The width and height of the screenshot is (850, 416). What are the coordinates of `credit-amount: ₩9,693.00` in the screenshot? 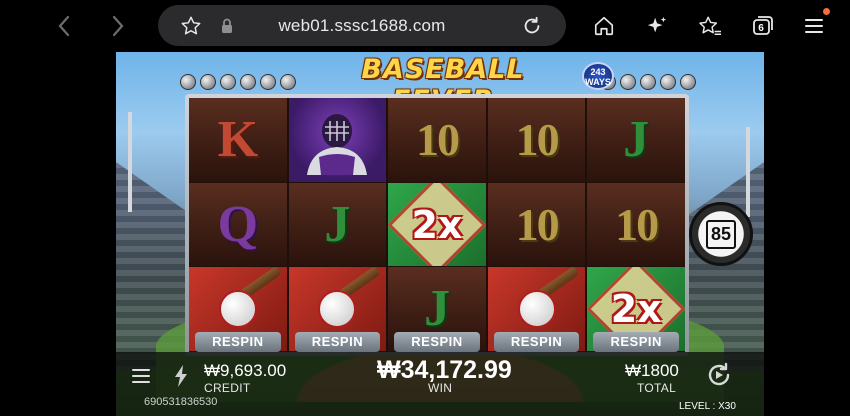 It's located at (245, 370).